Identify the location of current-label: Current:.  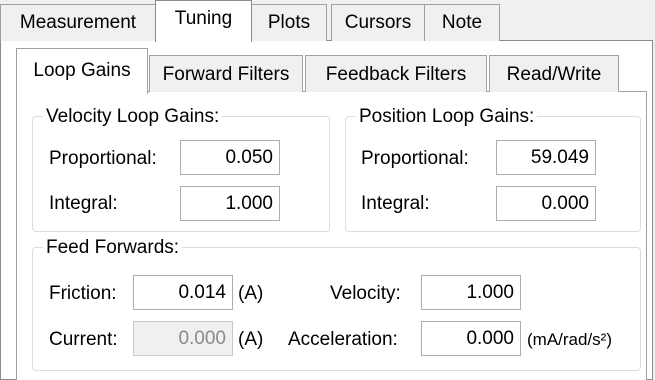
(83, 339).